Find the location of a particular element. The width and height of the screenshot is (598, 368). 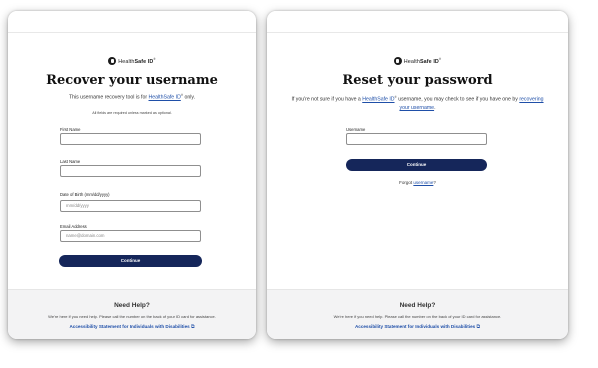

forgot-prefix: Forgot is located at coordinates (406, 182).